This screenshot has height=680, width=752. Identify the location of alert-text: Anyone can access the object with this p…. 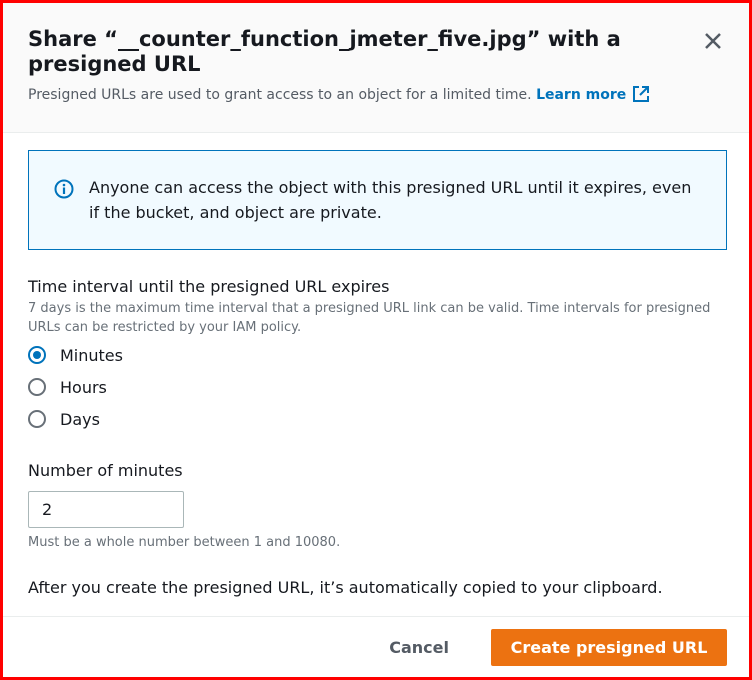
(390, 200).